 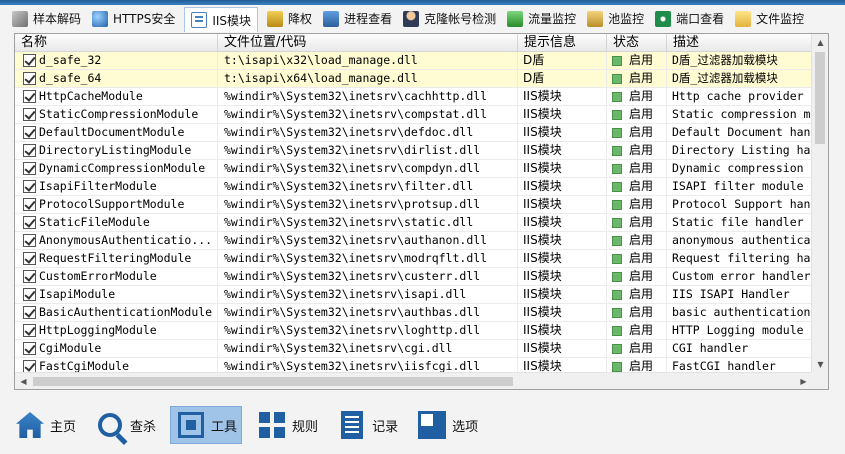 I want to click on module-path: %windir%\System32\inetsrv\defdoc.dll, so click(x=368, y=132).